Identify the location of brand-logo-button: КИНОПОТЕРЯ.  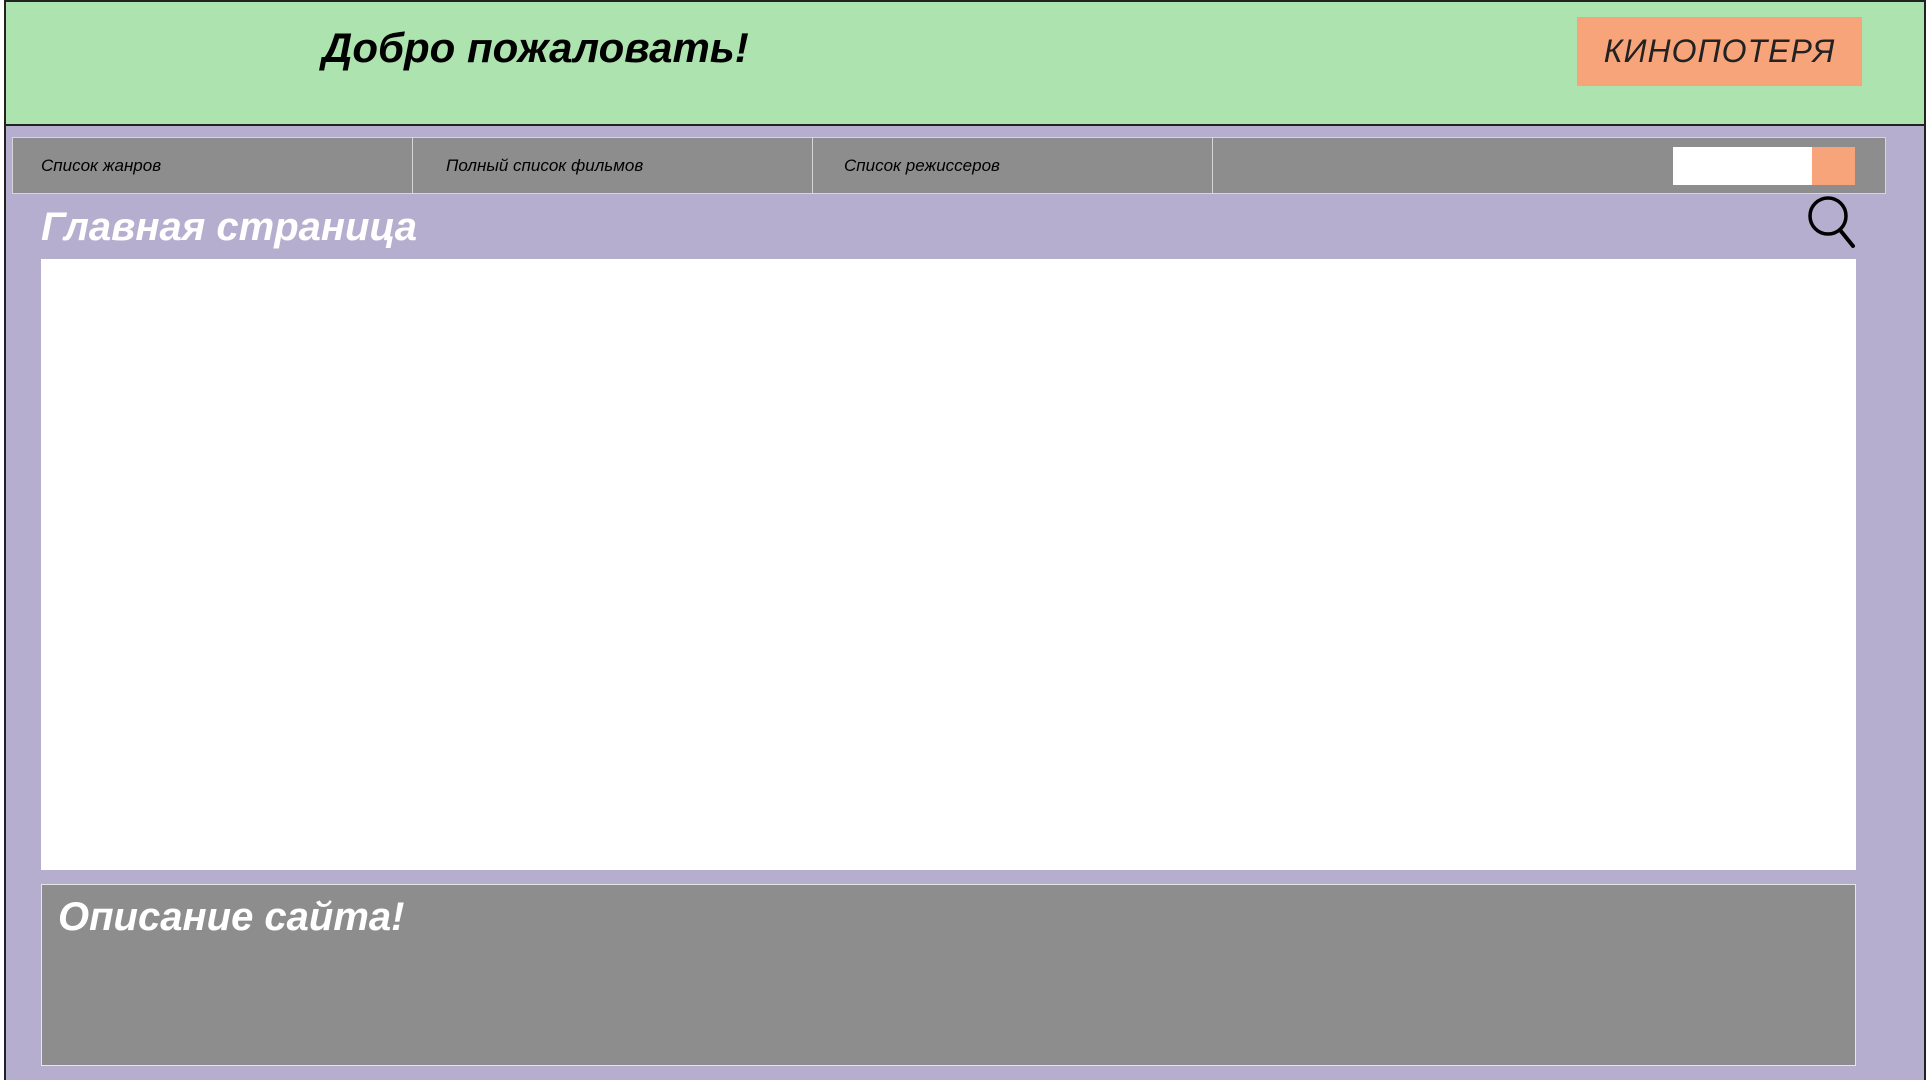
(1719, 51).